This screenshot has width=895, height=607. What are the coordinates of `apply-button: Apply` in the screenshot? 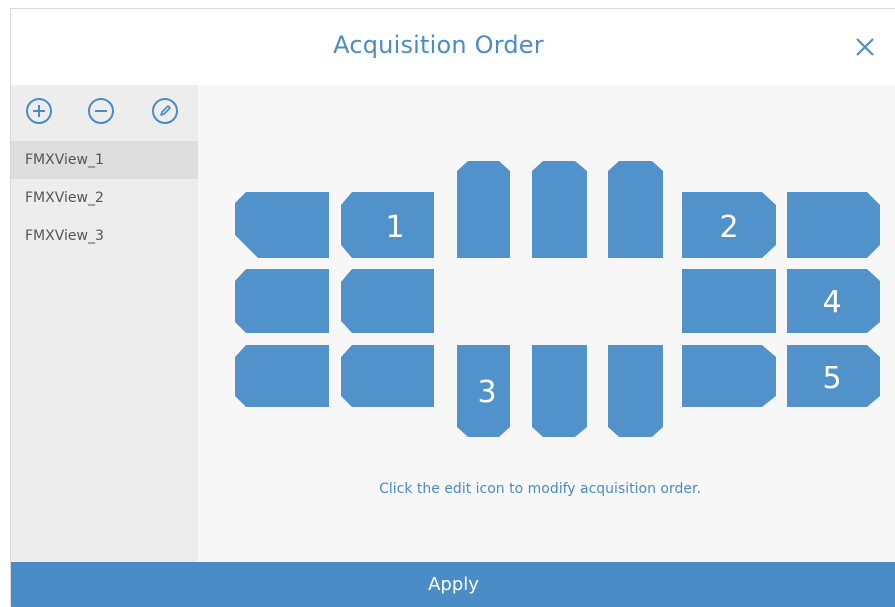 It's located at (453, 584).